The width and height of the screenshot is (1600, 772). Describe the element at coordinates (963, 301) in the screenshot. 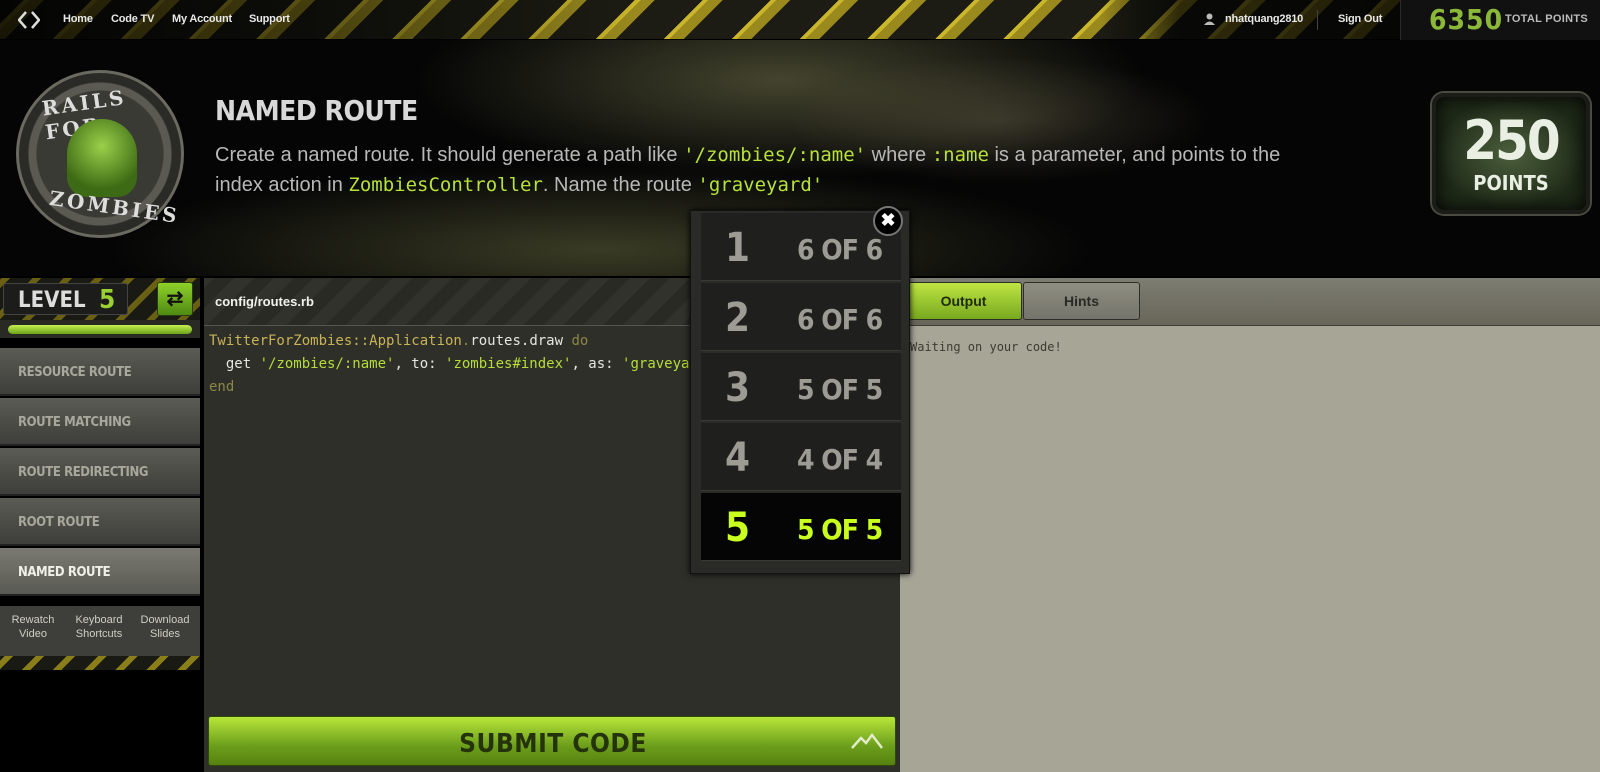

I see `tab-output: Output` at that location.